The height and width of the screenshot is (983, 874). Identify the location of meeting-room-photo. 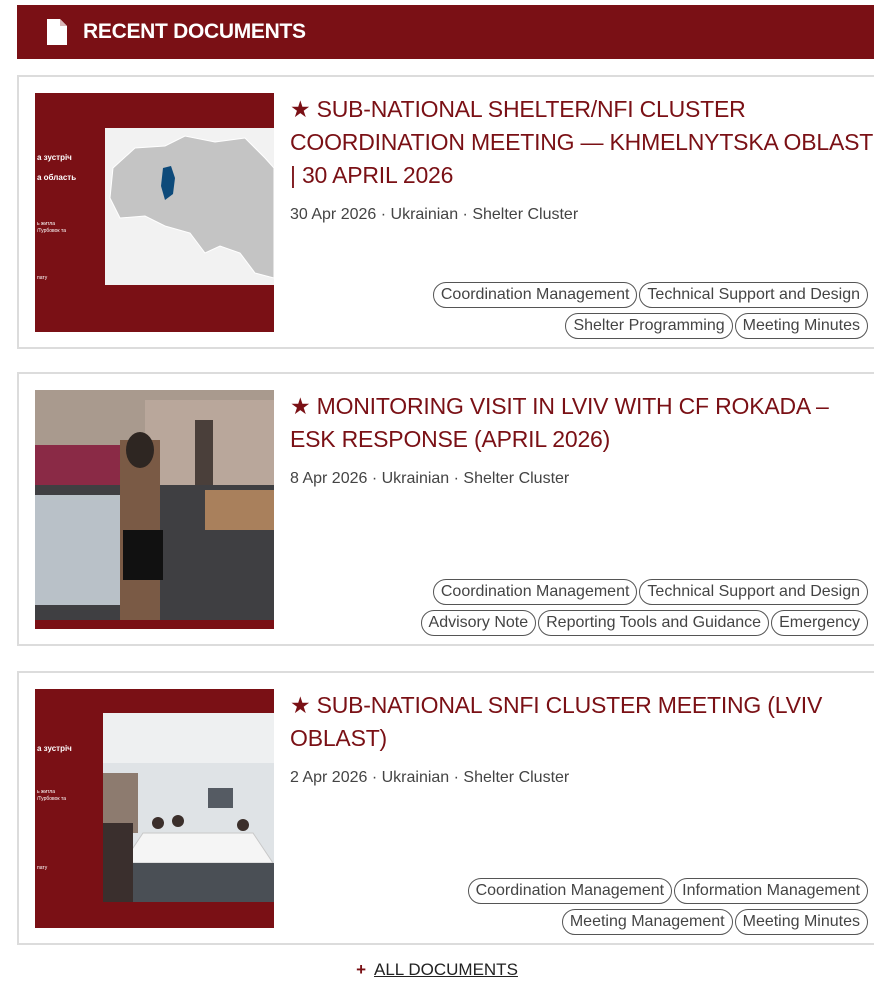
(188, 807).